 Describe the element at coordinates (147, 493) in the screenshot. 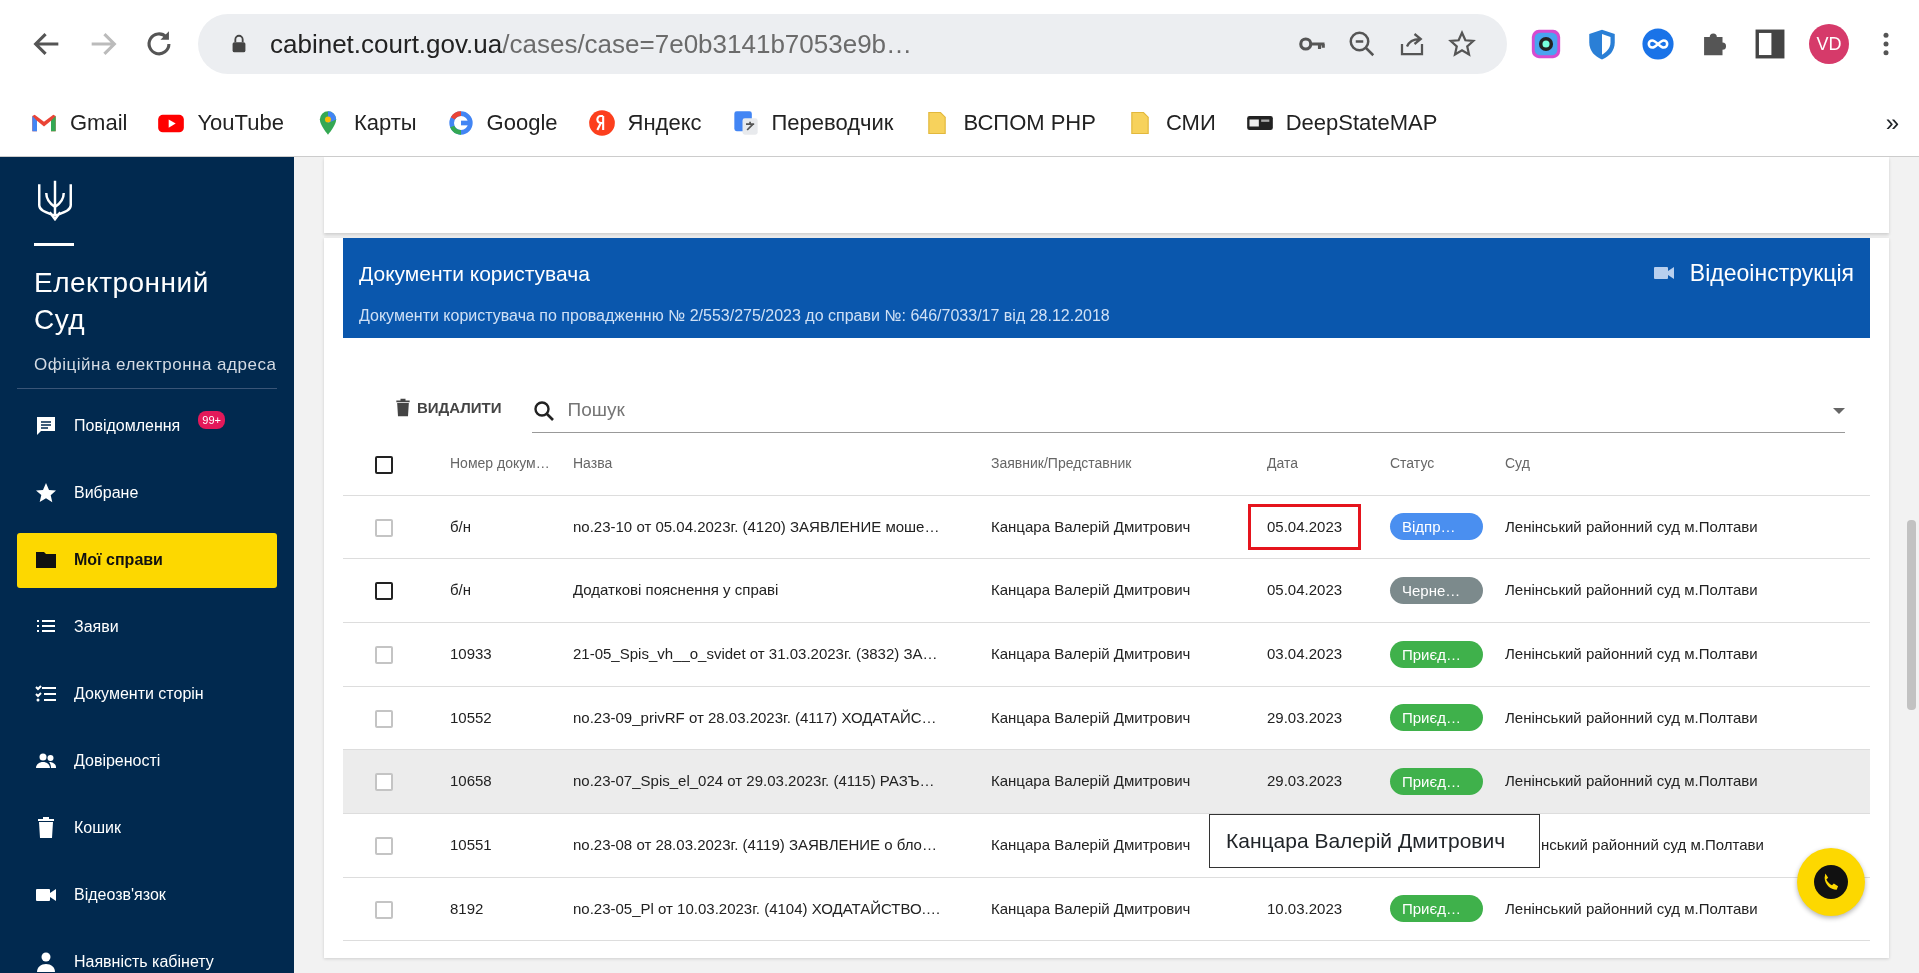

I see `sidebar-item: Вибране` at that location.